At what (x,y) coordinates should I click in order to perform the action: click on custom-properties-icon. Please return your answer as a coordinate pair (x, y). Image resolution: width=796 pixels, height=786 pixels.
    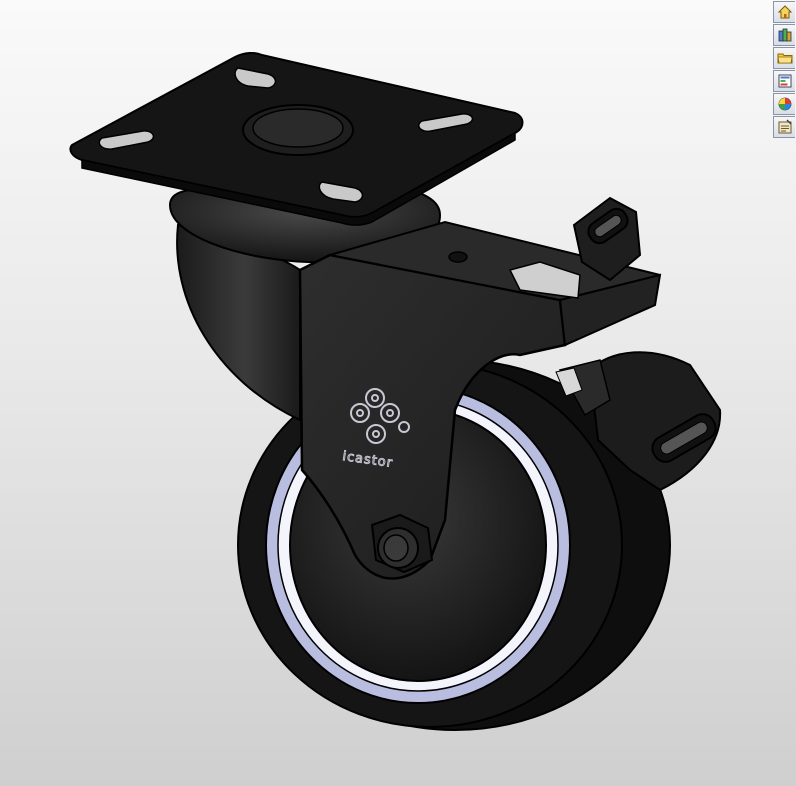
    Looking at the image, I should click on (785, 126).